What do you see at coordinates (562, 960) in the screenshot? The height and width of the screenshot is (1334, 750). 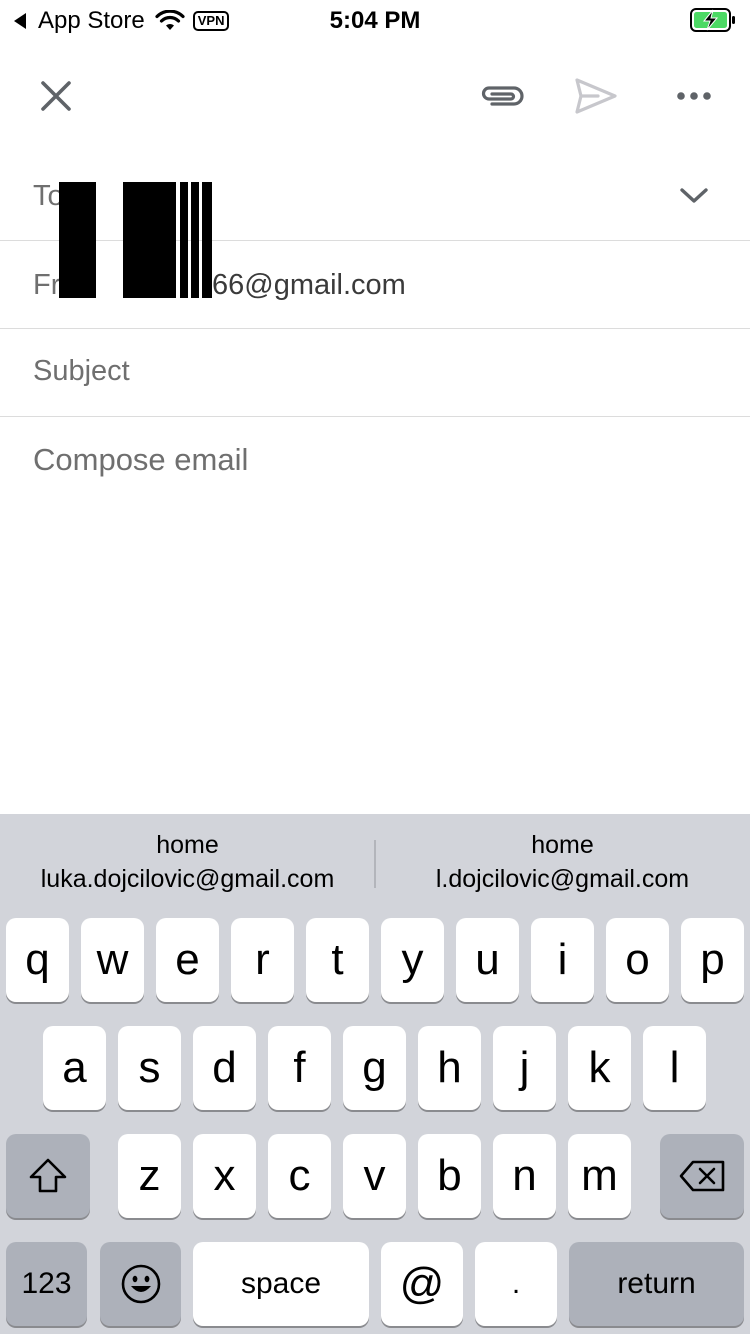 I see `key-i: i` at bounding box center [562, 960].